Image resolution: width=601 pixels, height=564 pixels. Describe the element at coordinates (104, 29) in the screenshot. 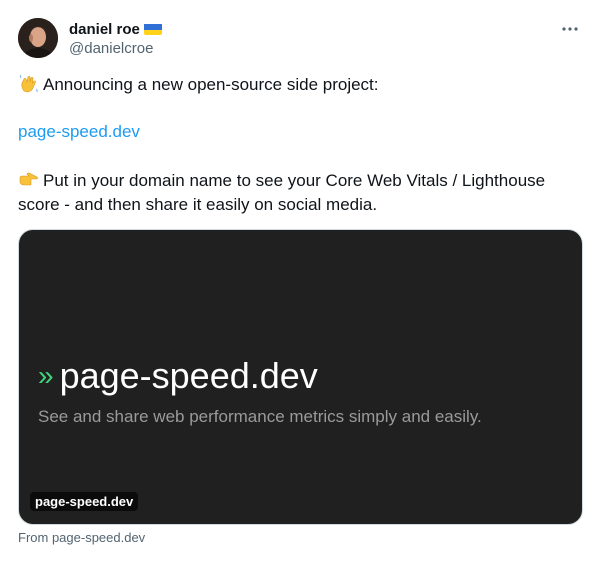

I see `display-name: daniel roe` at that location.